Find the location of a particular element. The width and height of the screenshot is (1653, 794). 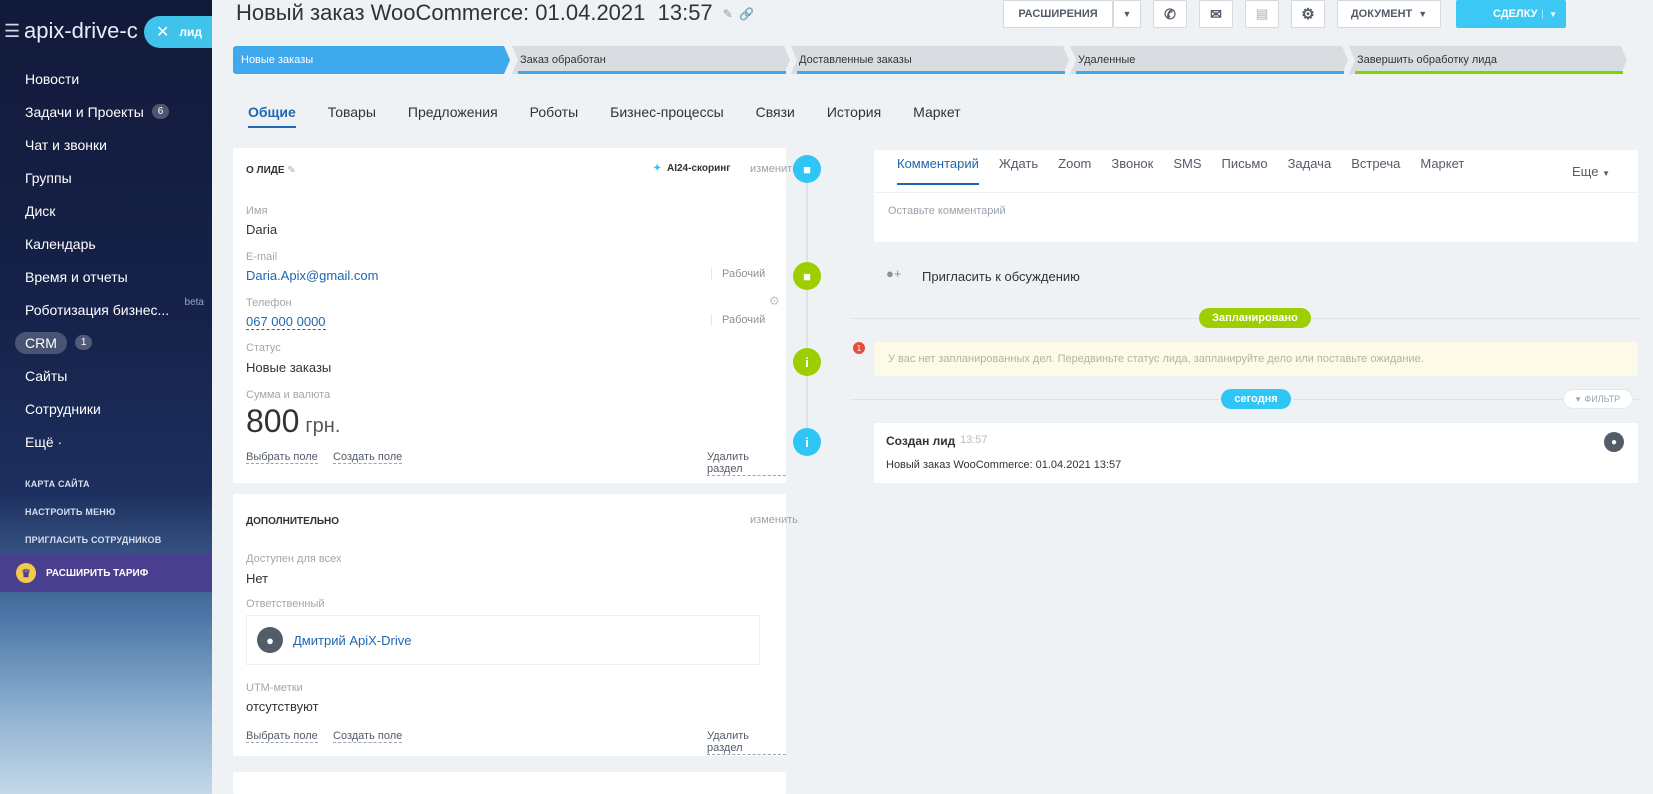

extensions-button: РАСШИРЕНИЯ is located at coordinates (1058, 14).